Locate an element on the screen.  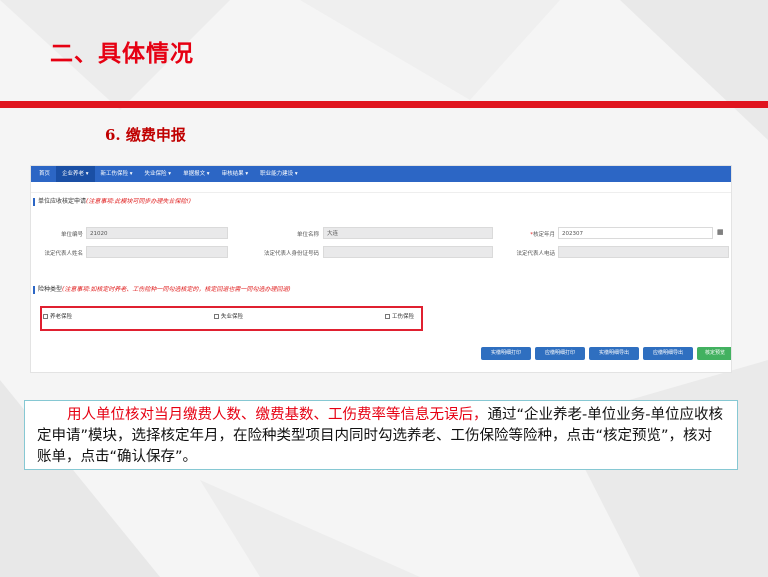
legal-id-label: 法定代表人身份证号码 is located at coordinates (291, 254).